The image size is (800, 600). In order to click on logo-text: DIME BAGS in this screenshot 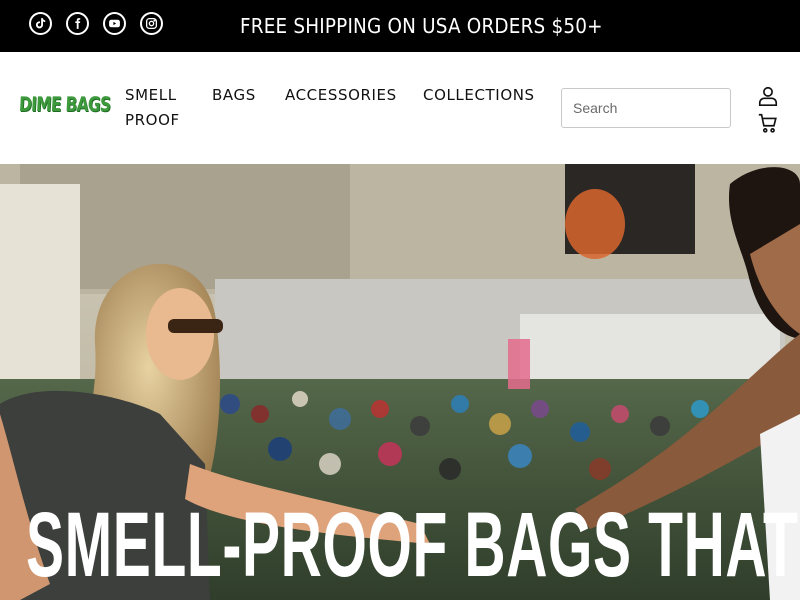, I will do `click(65, 104)`.